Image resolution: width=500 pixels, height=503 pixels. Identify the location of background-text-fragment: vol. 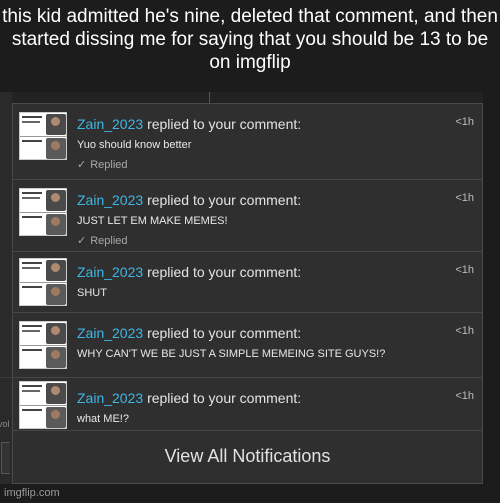
(5, 424).